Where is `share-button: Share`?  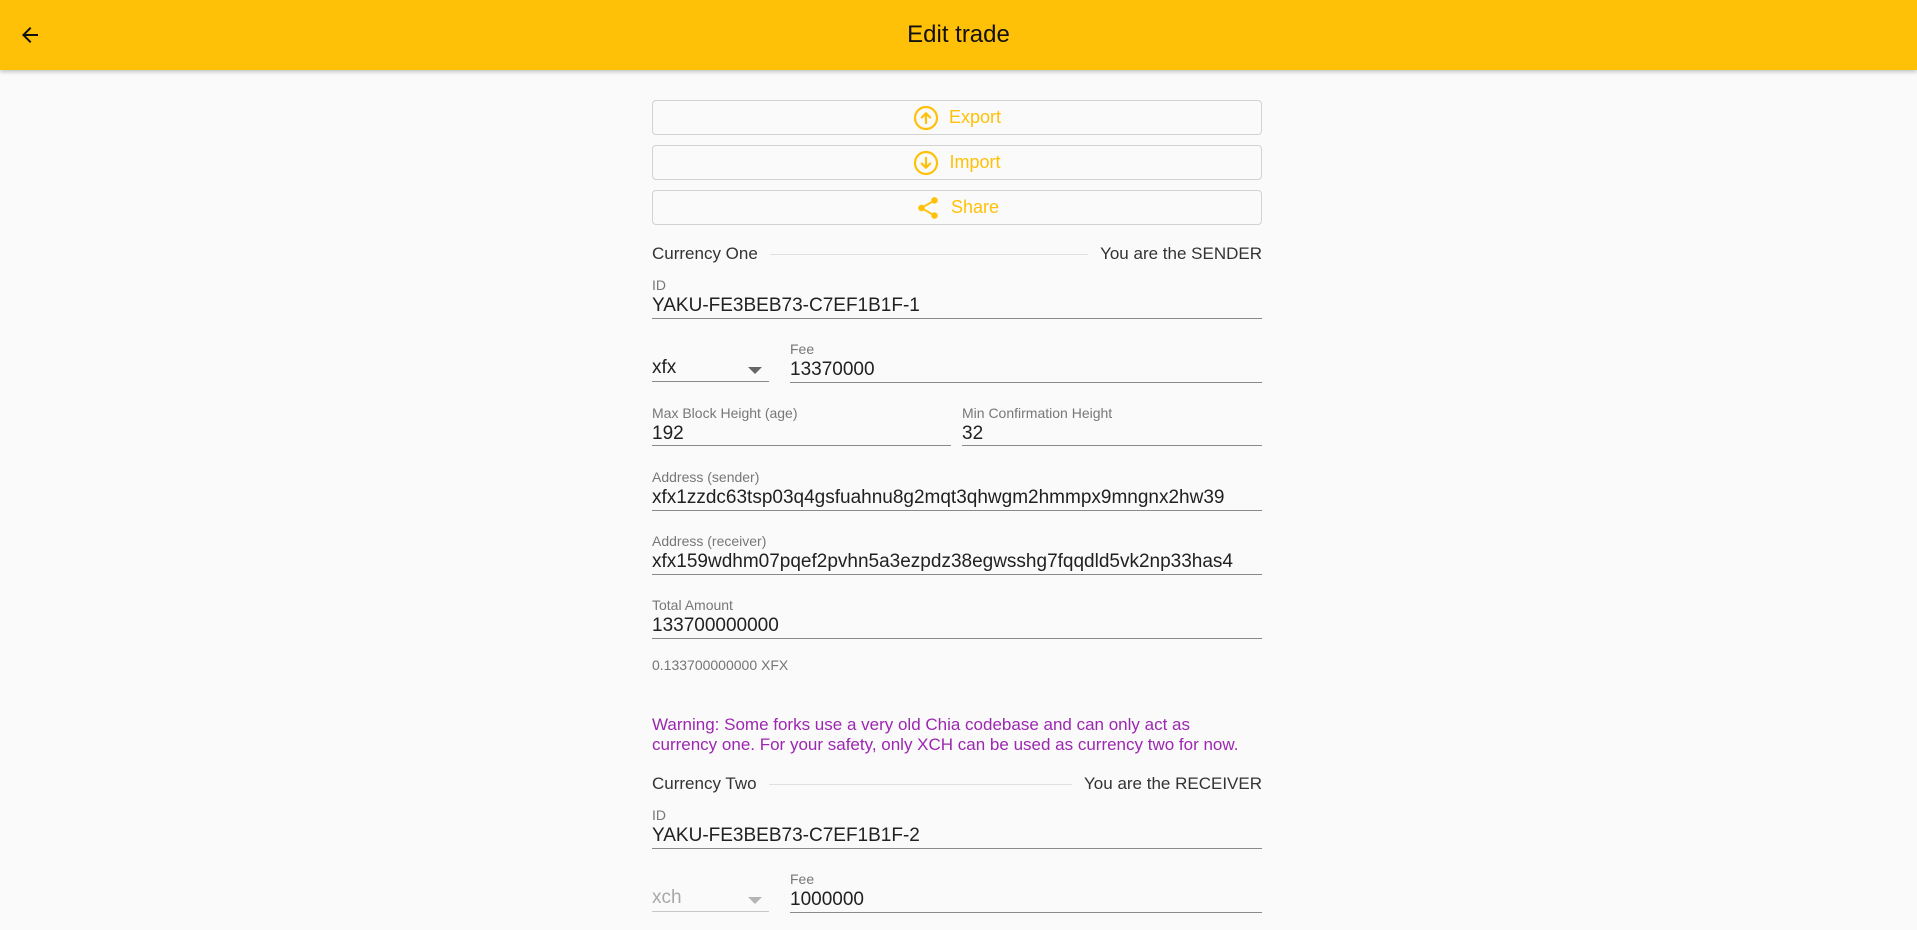 share-button: Share is located at coordinates (957, 207).